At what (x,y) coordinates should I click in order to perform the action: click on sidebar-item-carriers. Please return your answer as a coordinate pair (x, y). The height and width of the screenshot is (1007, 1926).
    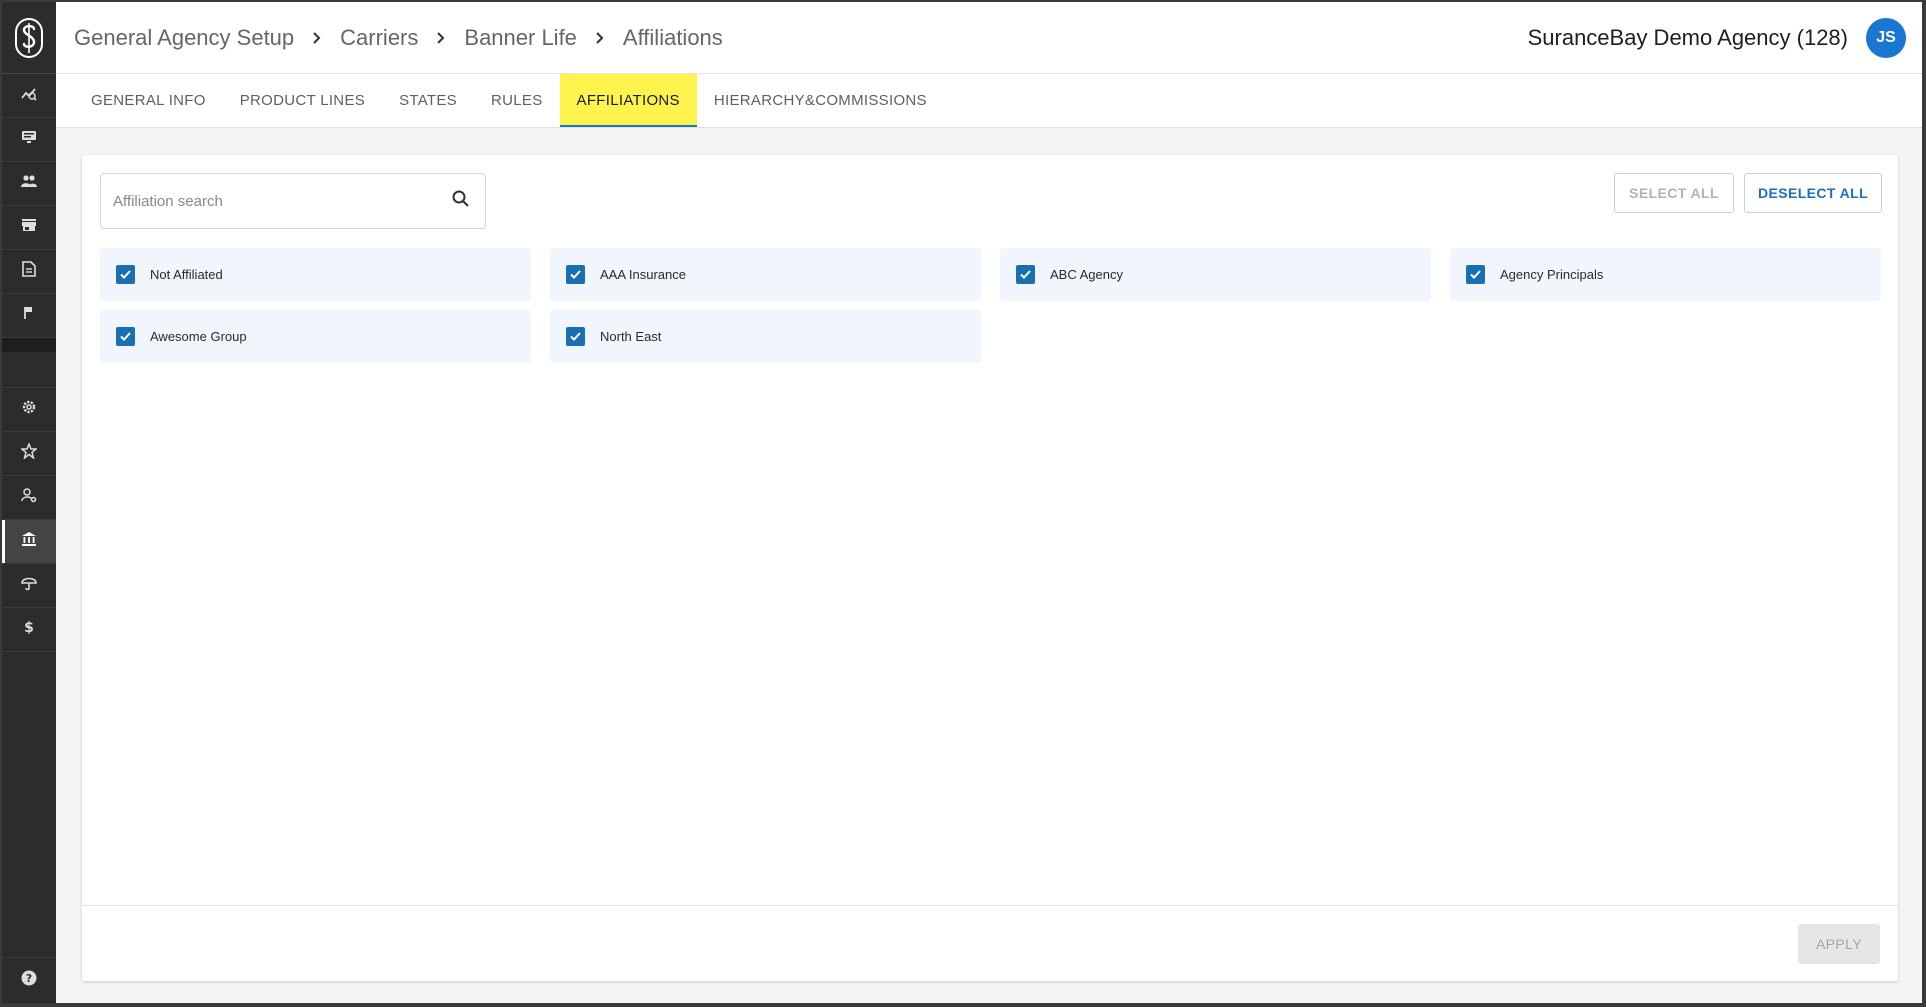
    Looking at the image, I should click on (29, 542).